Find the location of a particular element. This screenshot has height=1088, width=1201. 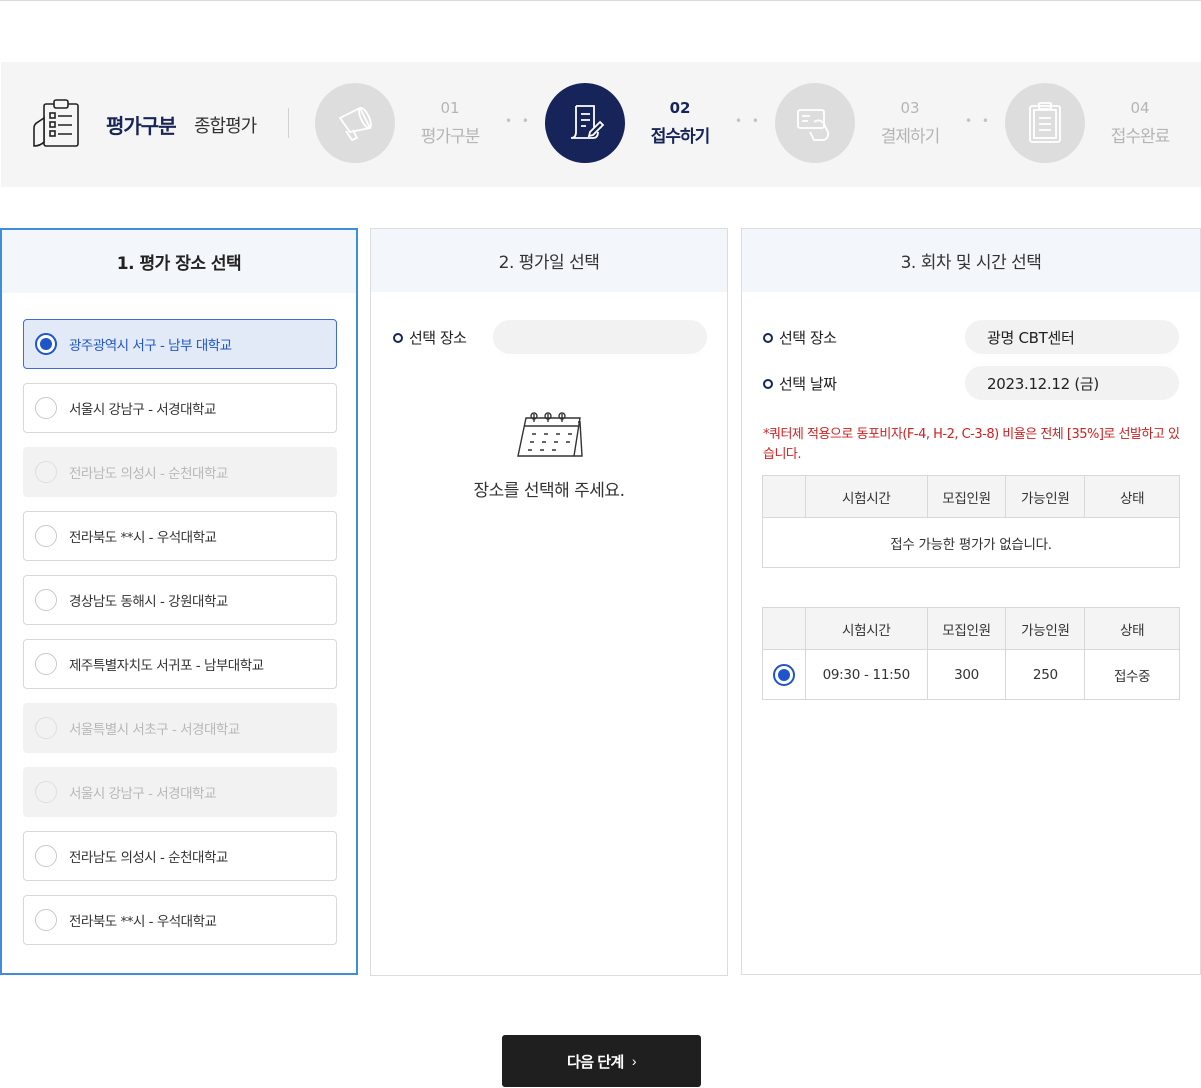

session-status: 접수중 is located at coordinates (1132, 674).